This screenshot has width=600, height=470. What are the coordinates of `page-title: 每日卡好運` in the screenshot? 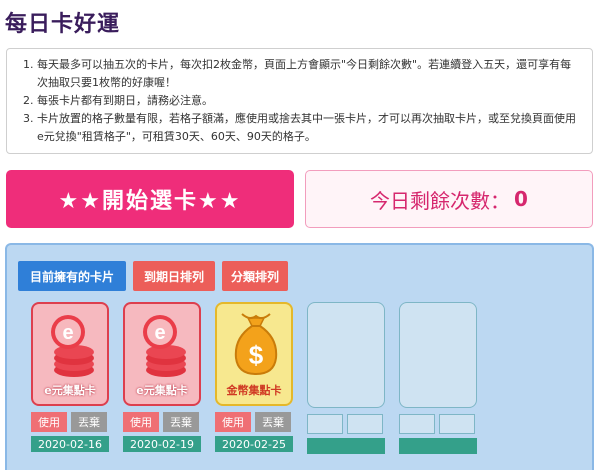 It's located at (63, 24).